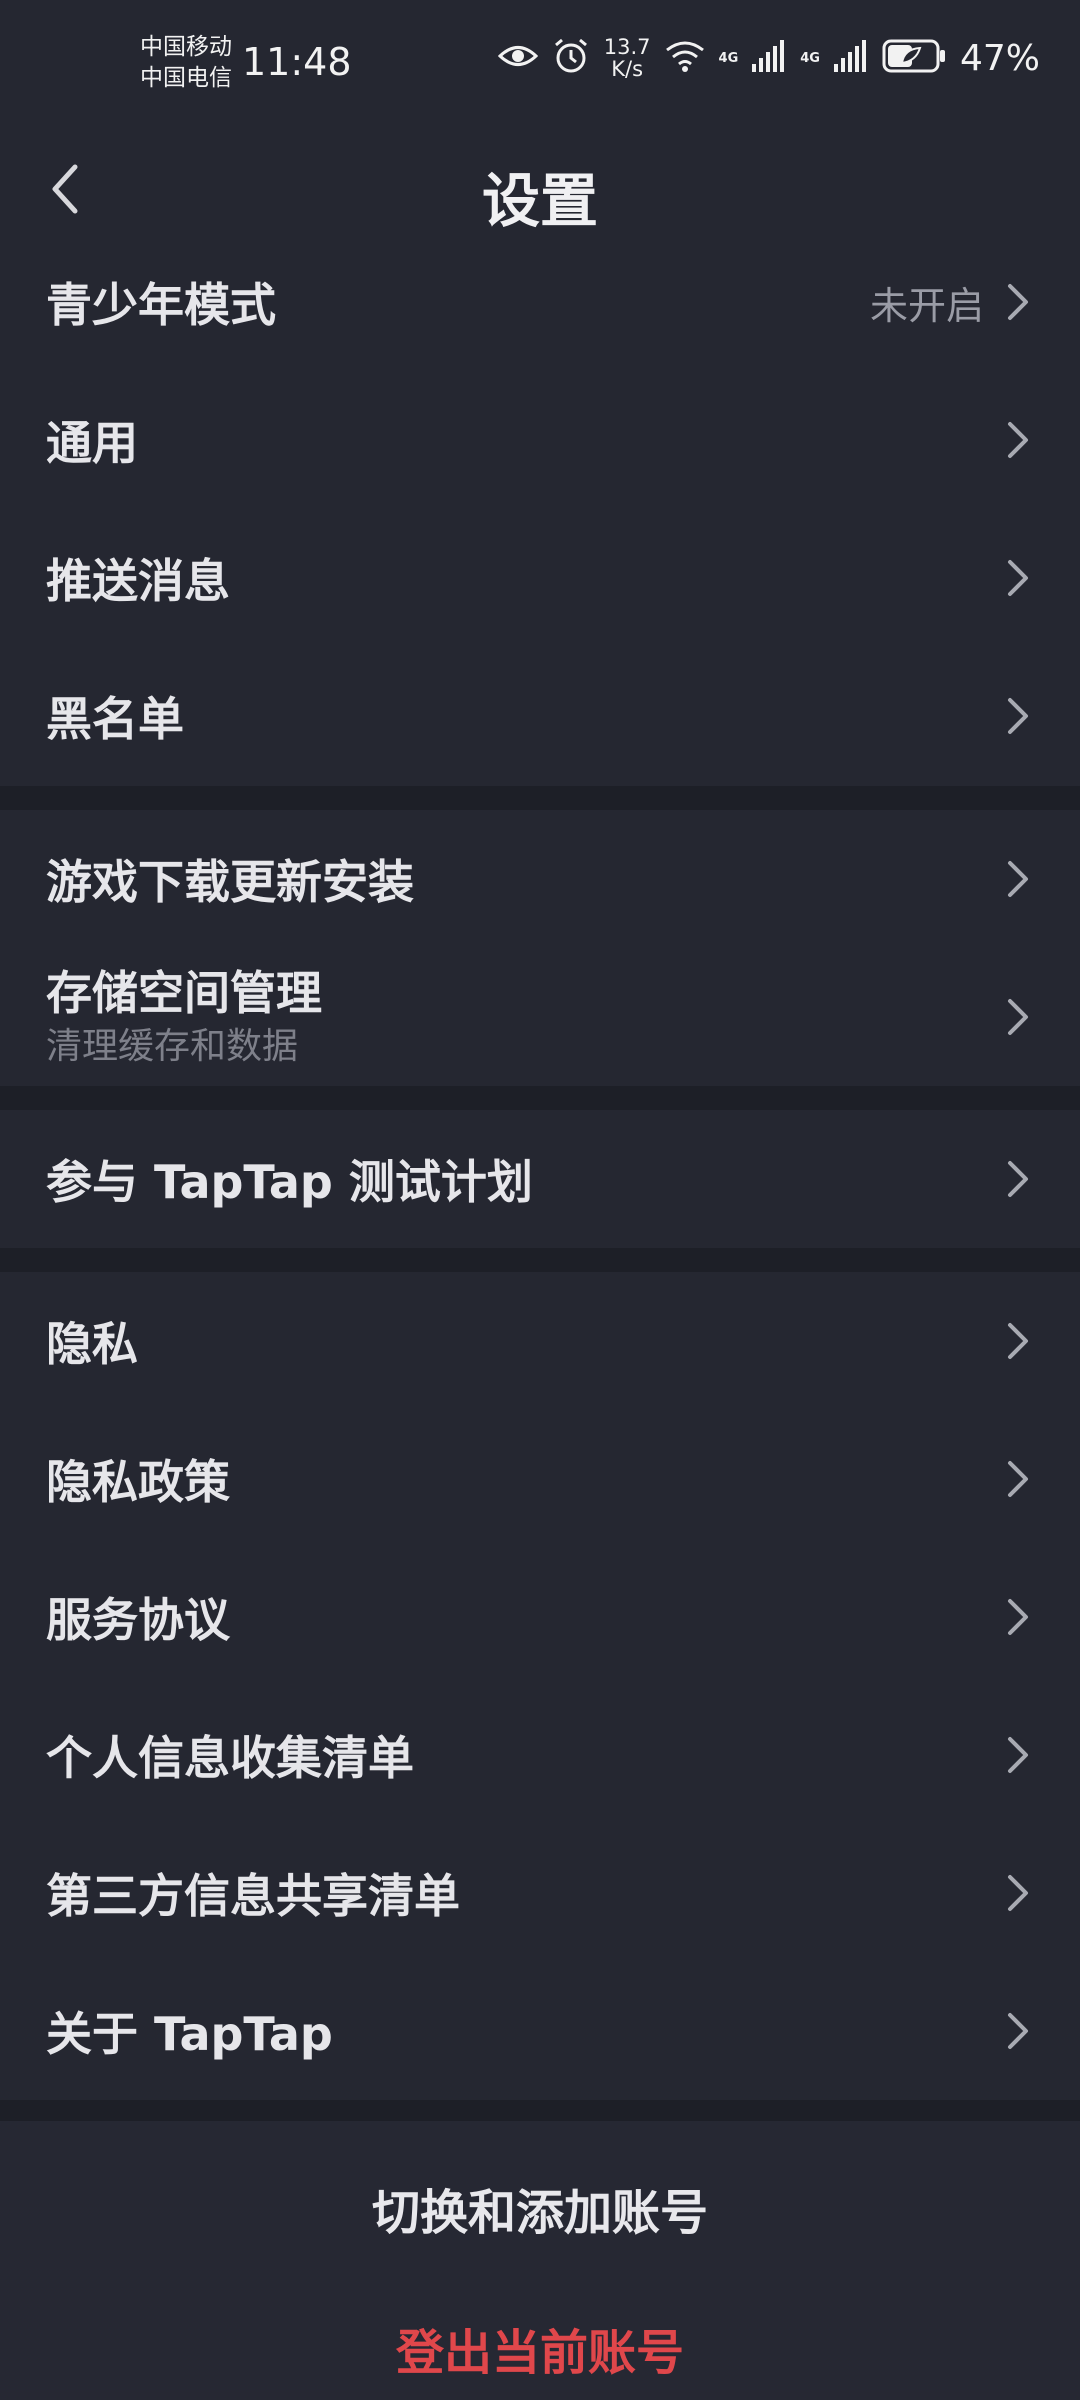 The image size is (1080, 2400). What do you see at coordinates (540, 716) in the screenshot?
I see `settings-item-blacklist: 黑名单` at bounding box center [540, 716].